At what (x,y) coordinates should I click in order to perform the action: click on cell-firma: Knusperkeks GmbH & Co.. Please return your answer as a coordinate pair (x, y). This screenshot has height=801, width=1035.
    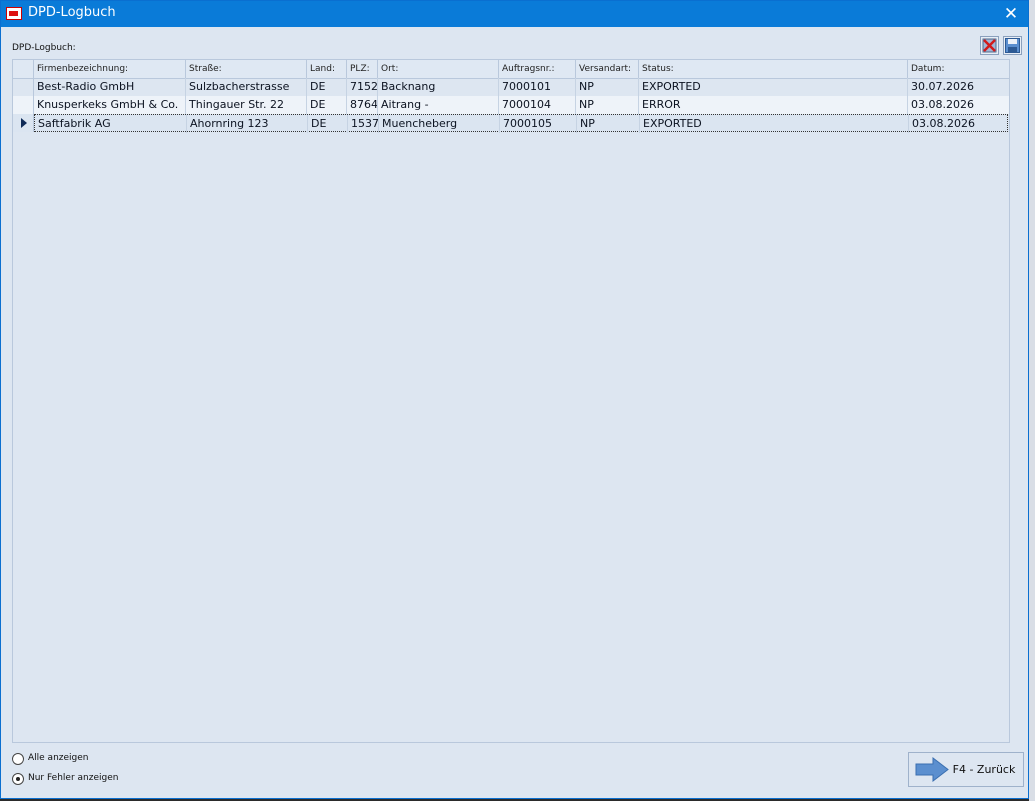
    Looking at the image, I should click on (110, 105).